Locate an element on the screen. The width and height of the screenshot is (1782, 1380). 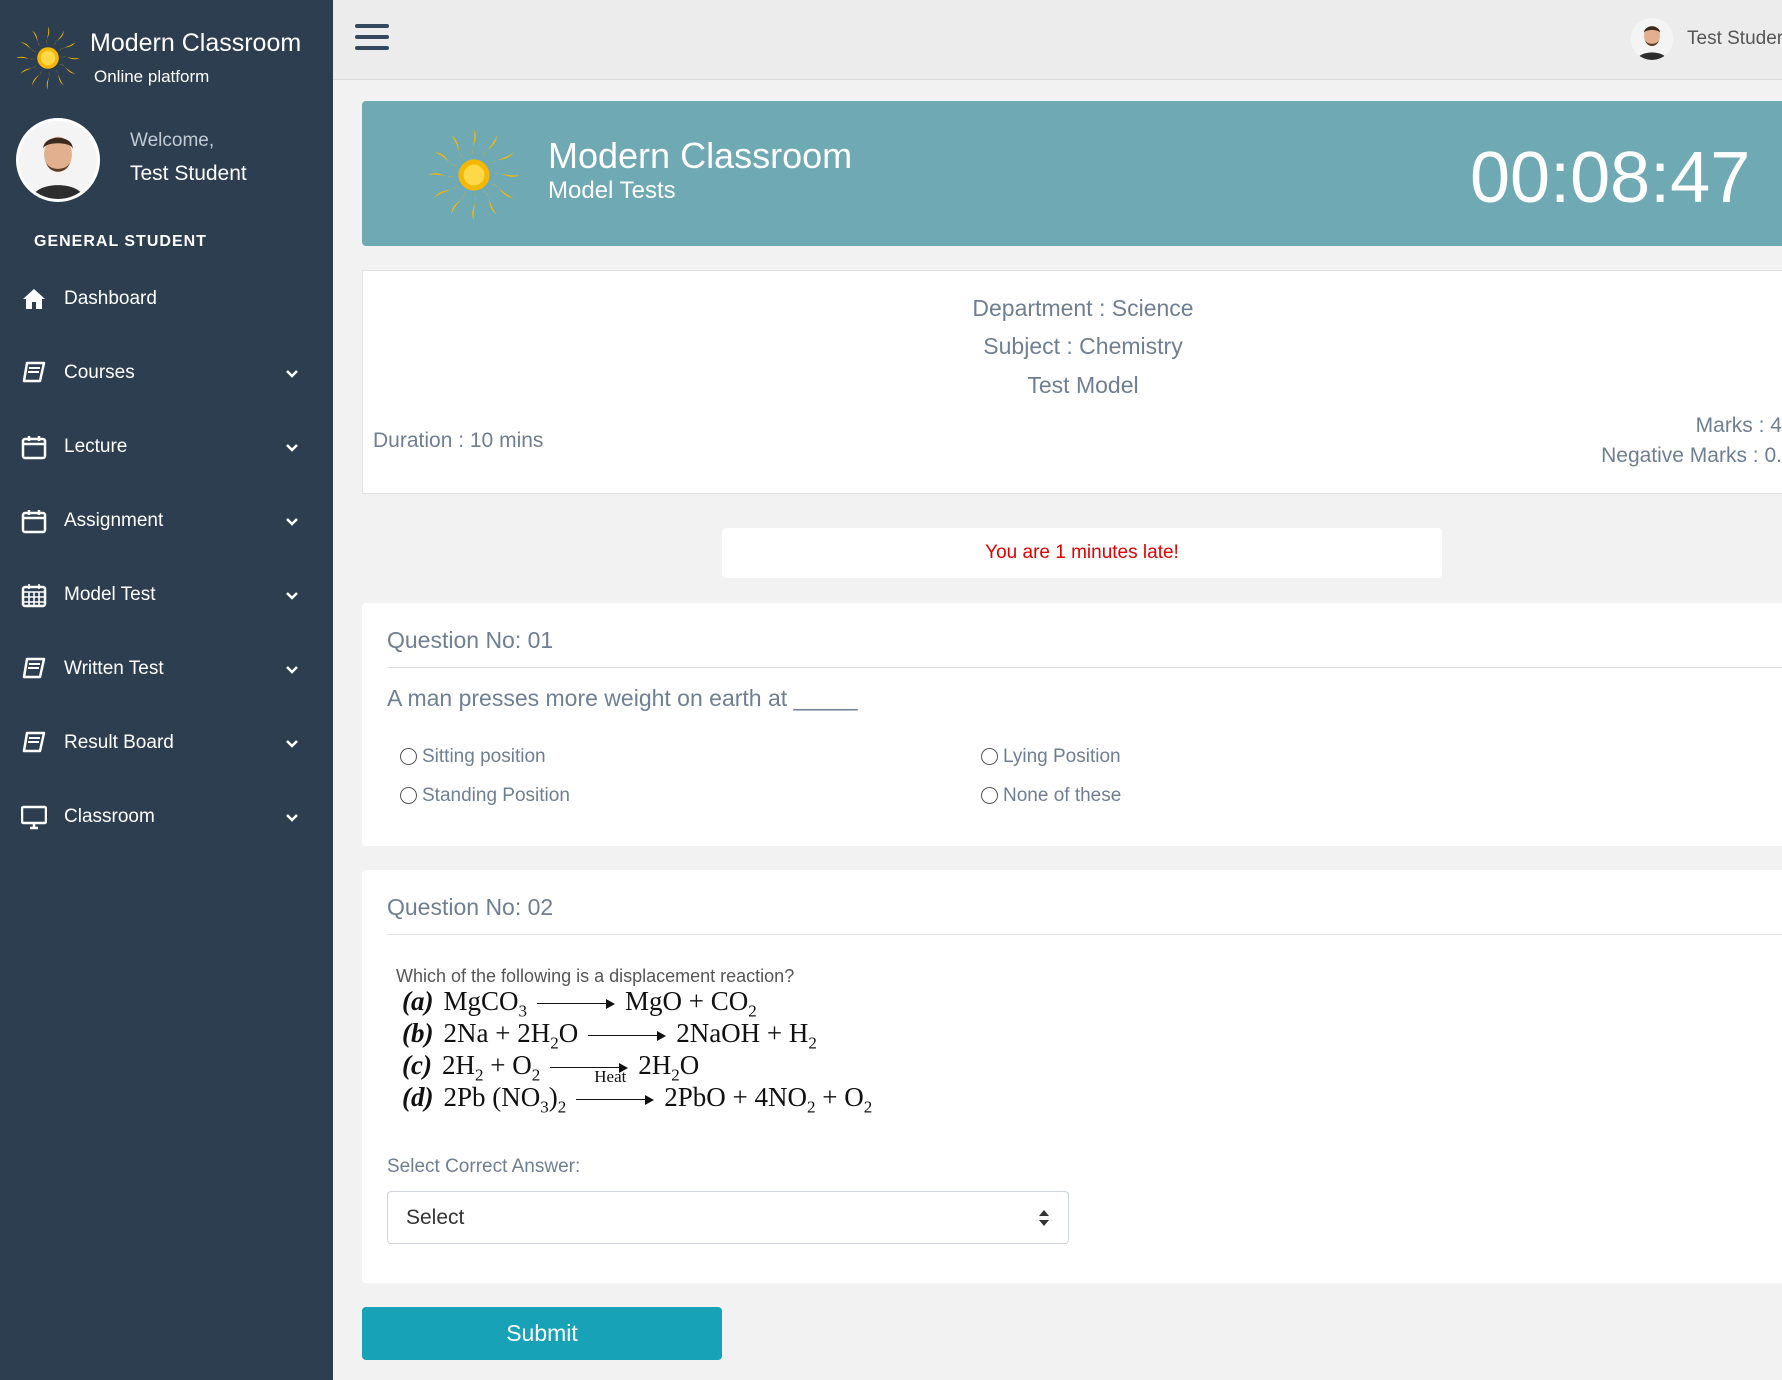
banner-subtitle: Model Tests is located at coordinates (612, 190).